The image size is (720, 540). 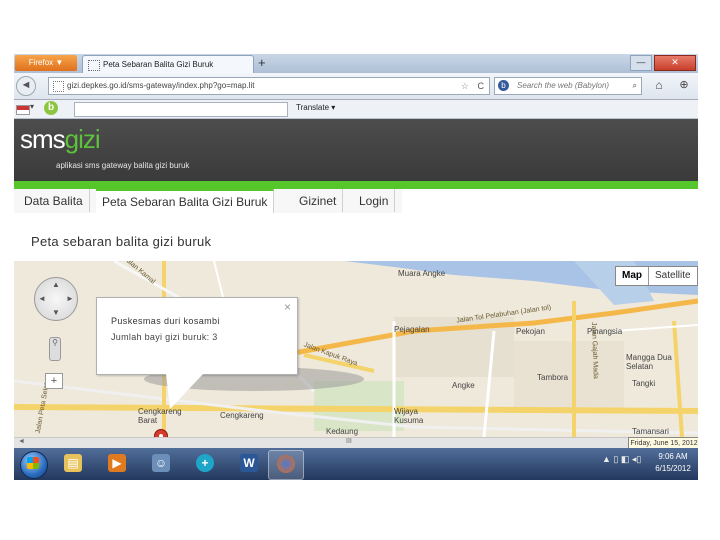 I want to click on nav-login: Login, so click(x=374, y=200).